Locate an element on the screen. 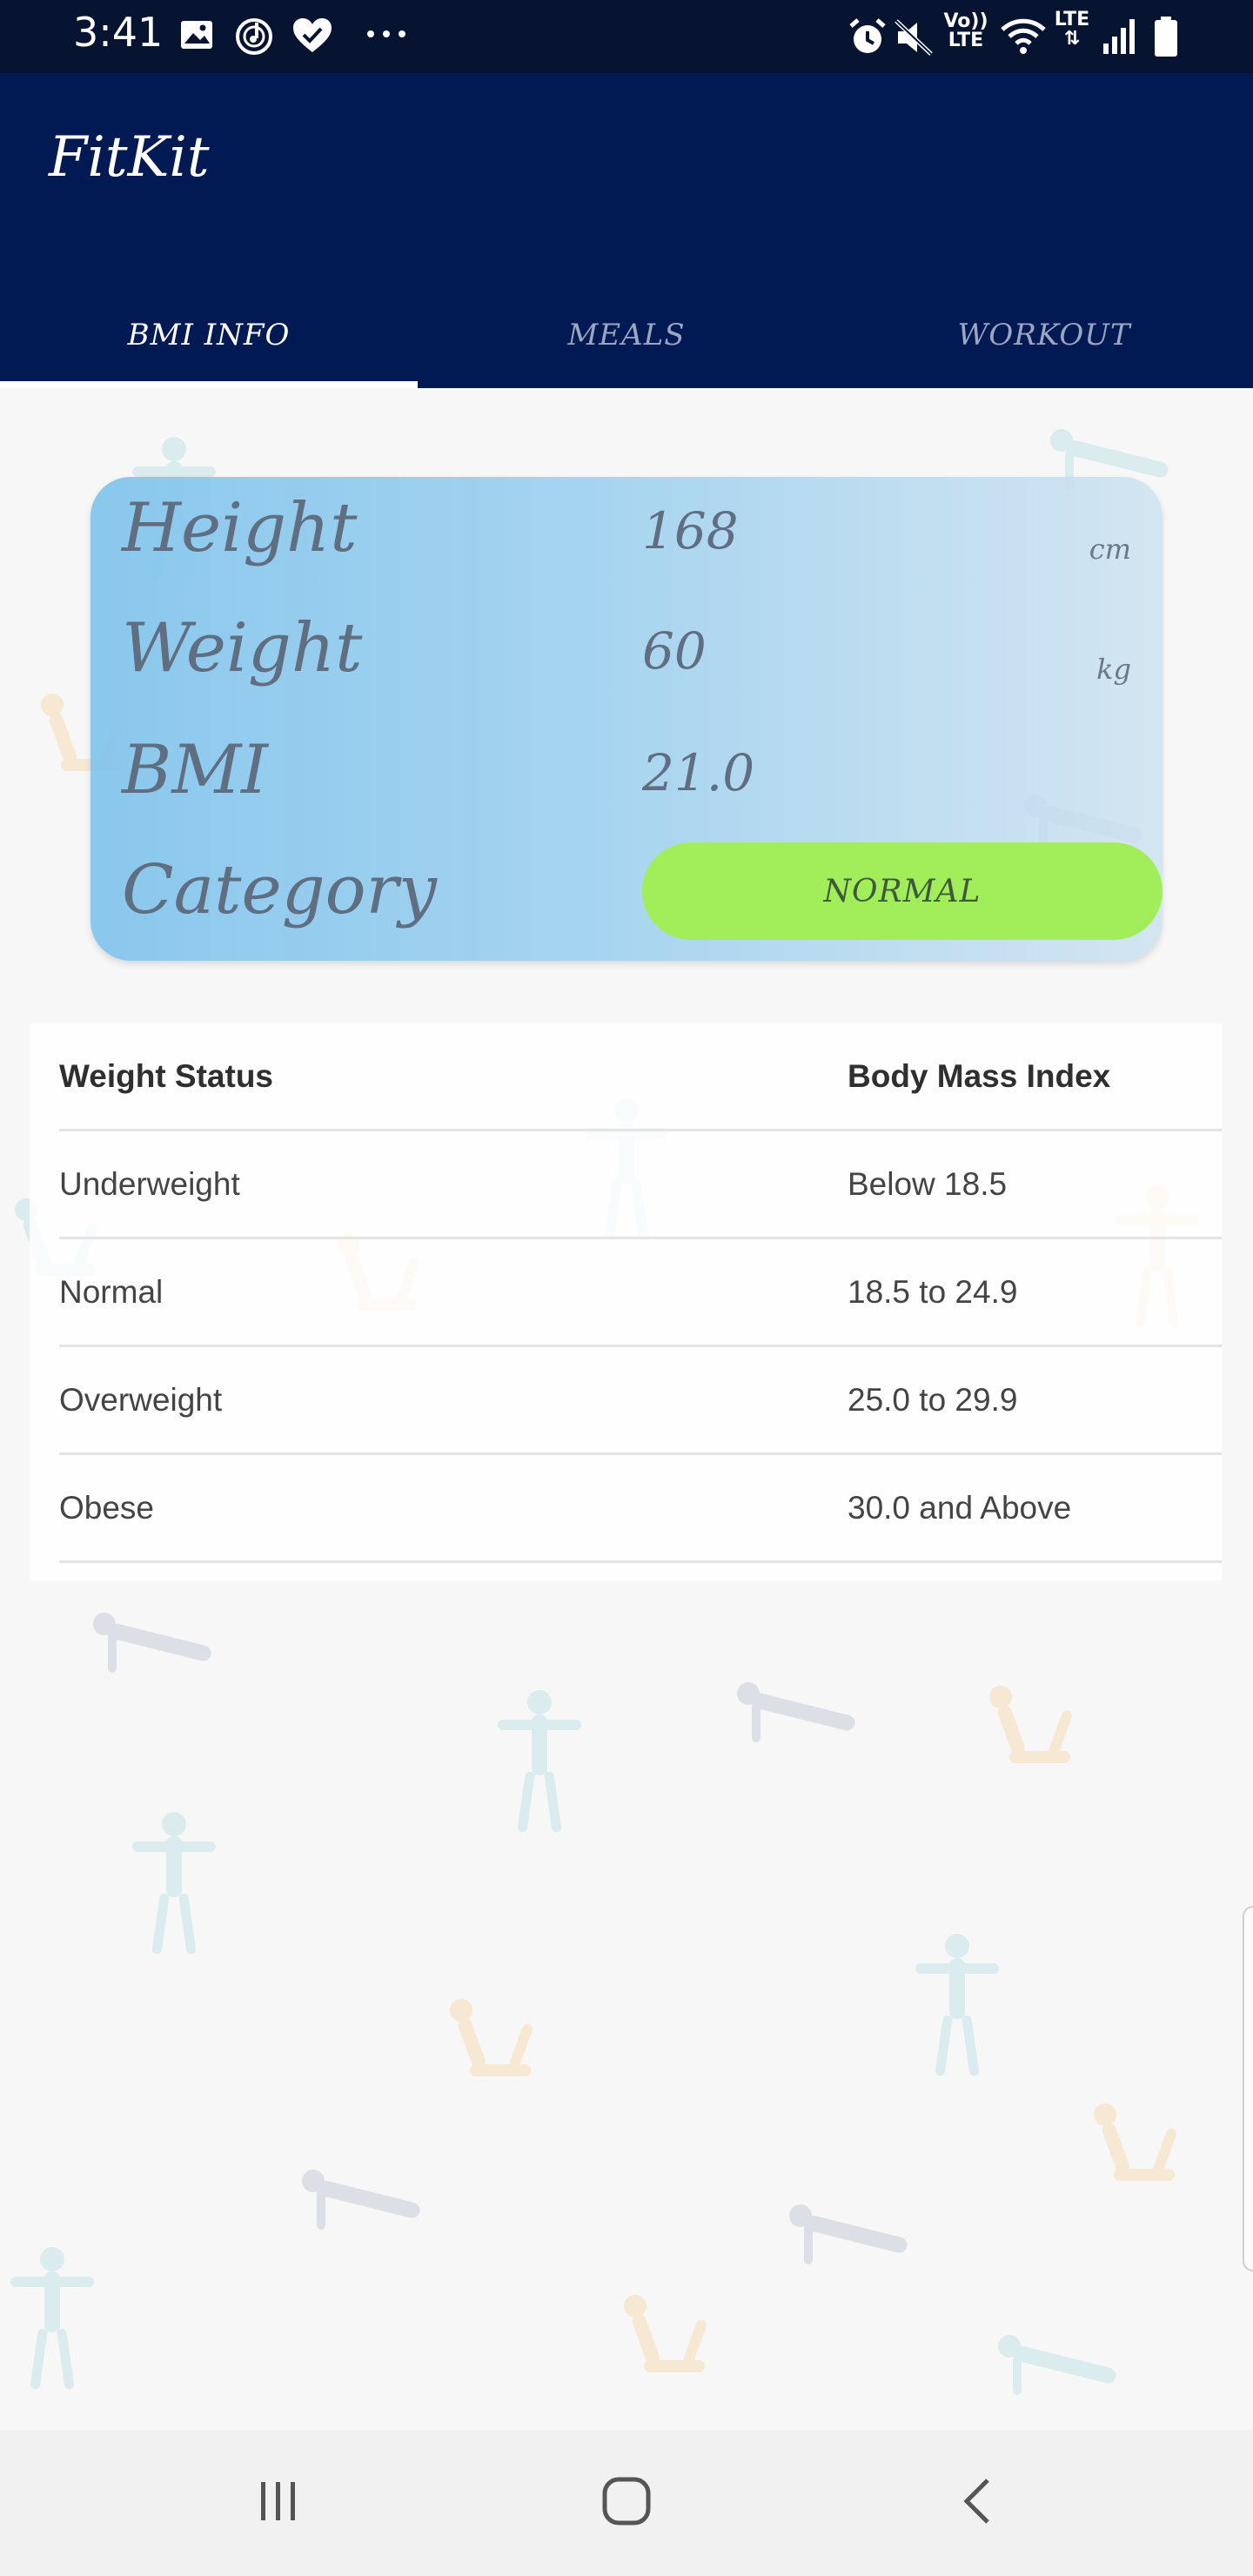  table-header-row: Weight Status Body Mass Index is located at coordinates (640, 1077).